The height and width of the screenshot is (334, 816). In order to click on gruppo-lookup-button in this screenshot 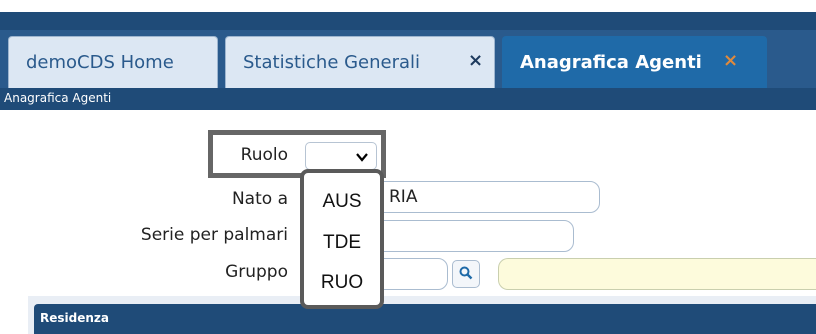, I will do `click(466, 274)`.